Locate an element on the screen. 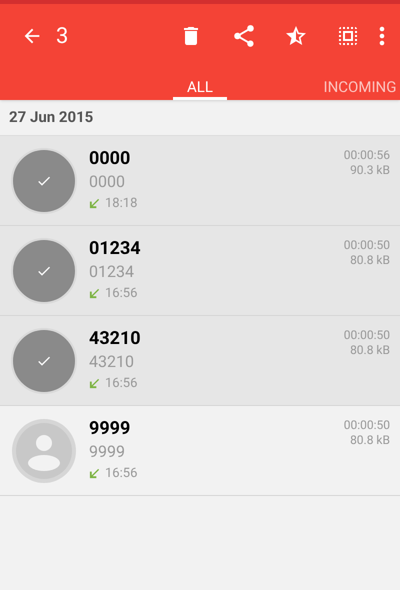 The height and width of the screenshot is (590, 400). contact-avatar-icon is located at coordinates (44, 451).